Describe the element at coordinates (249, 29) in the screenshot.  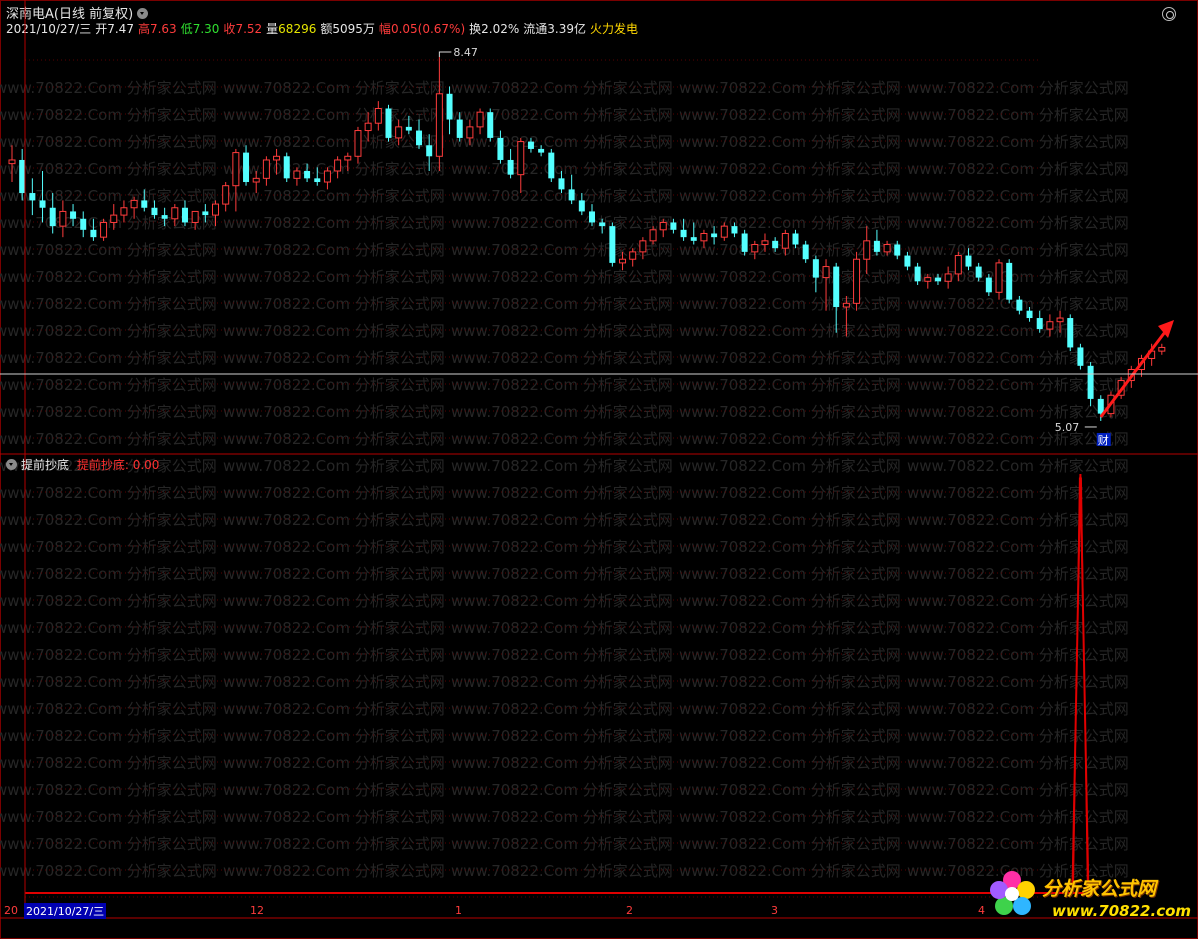
I see `close-value: 7.52` at that location.